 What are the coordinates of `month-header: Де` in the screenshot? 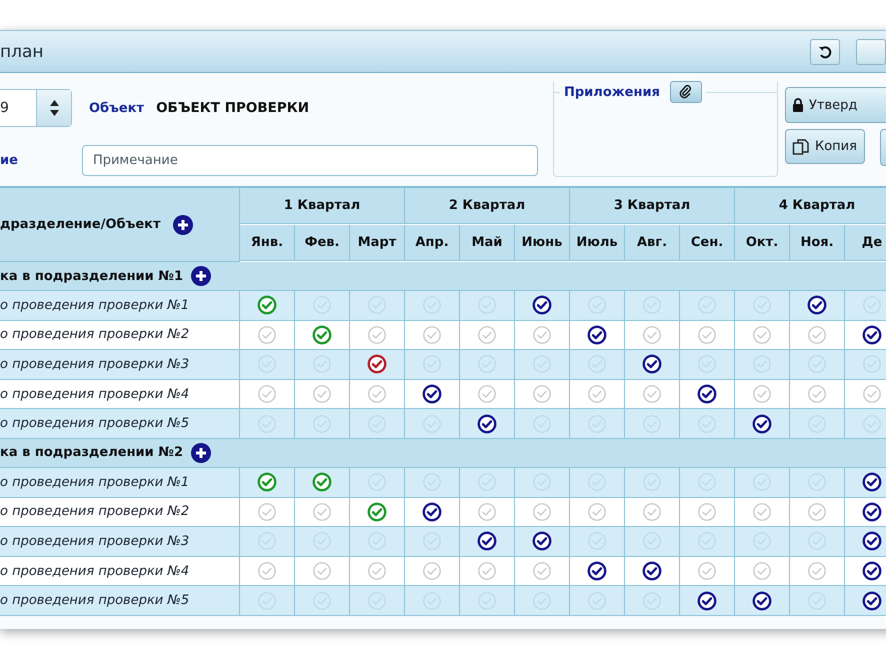 It's located at (865, 243).